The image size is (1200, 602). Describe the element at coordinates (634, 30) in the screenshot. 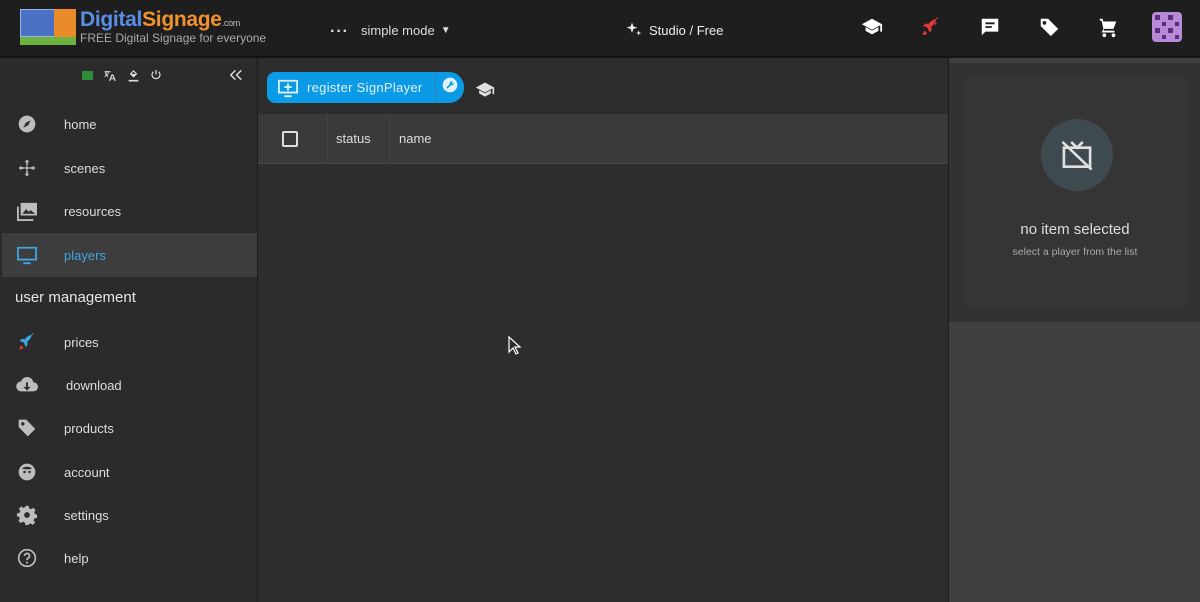

I see `sparkle-icon` at that location.